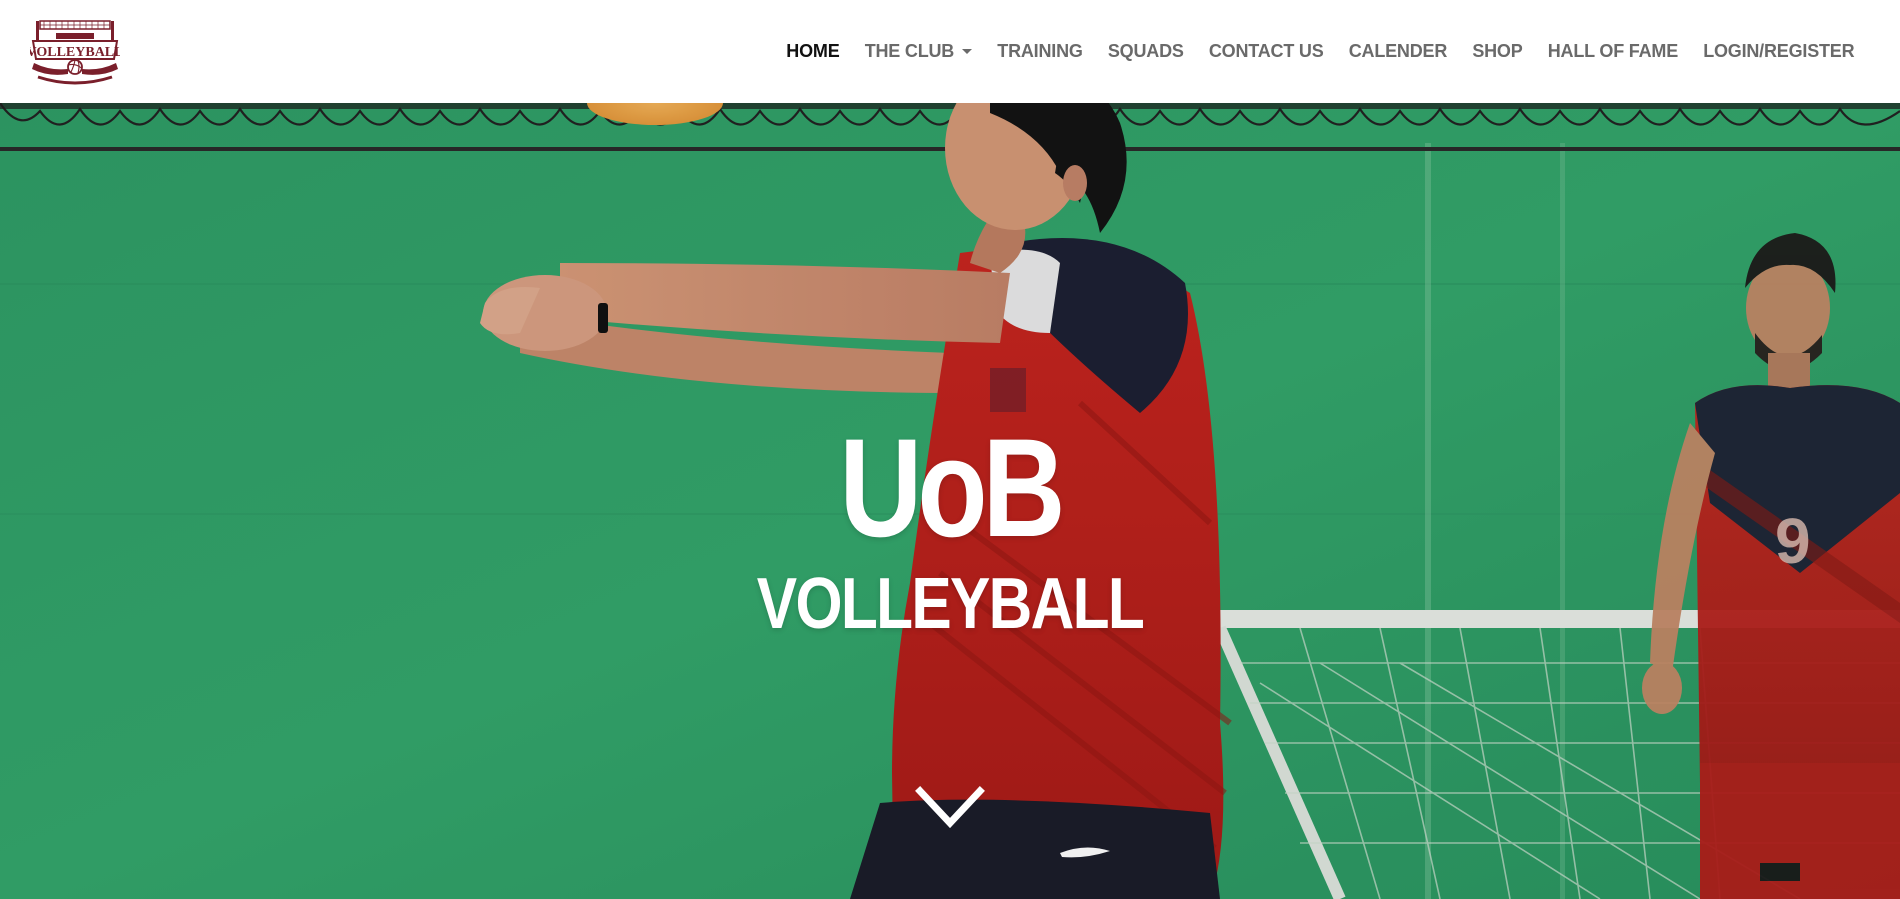 The width and height of the screenshot is (1900, 899). What do you see at coordinates (952, 487) in the screenshot?
I see `hero-title: UoB` at bounding box center [952, 487].